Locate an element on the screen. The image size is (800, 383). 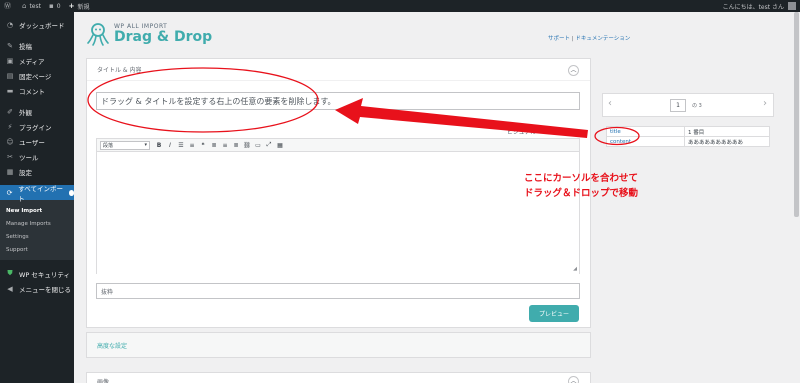
brush-icon: ✐ is located at coordinates (10, 111).